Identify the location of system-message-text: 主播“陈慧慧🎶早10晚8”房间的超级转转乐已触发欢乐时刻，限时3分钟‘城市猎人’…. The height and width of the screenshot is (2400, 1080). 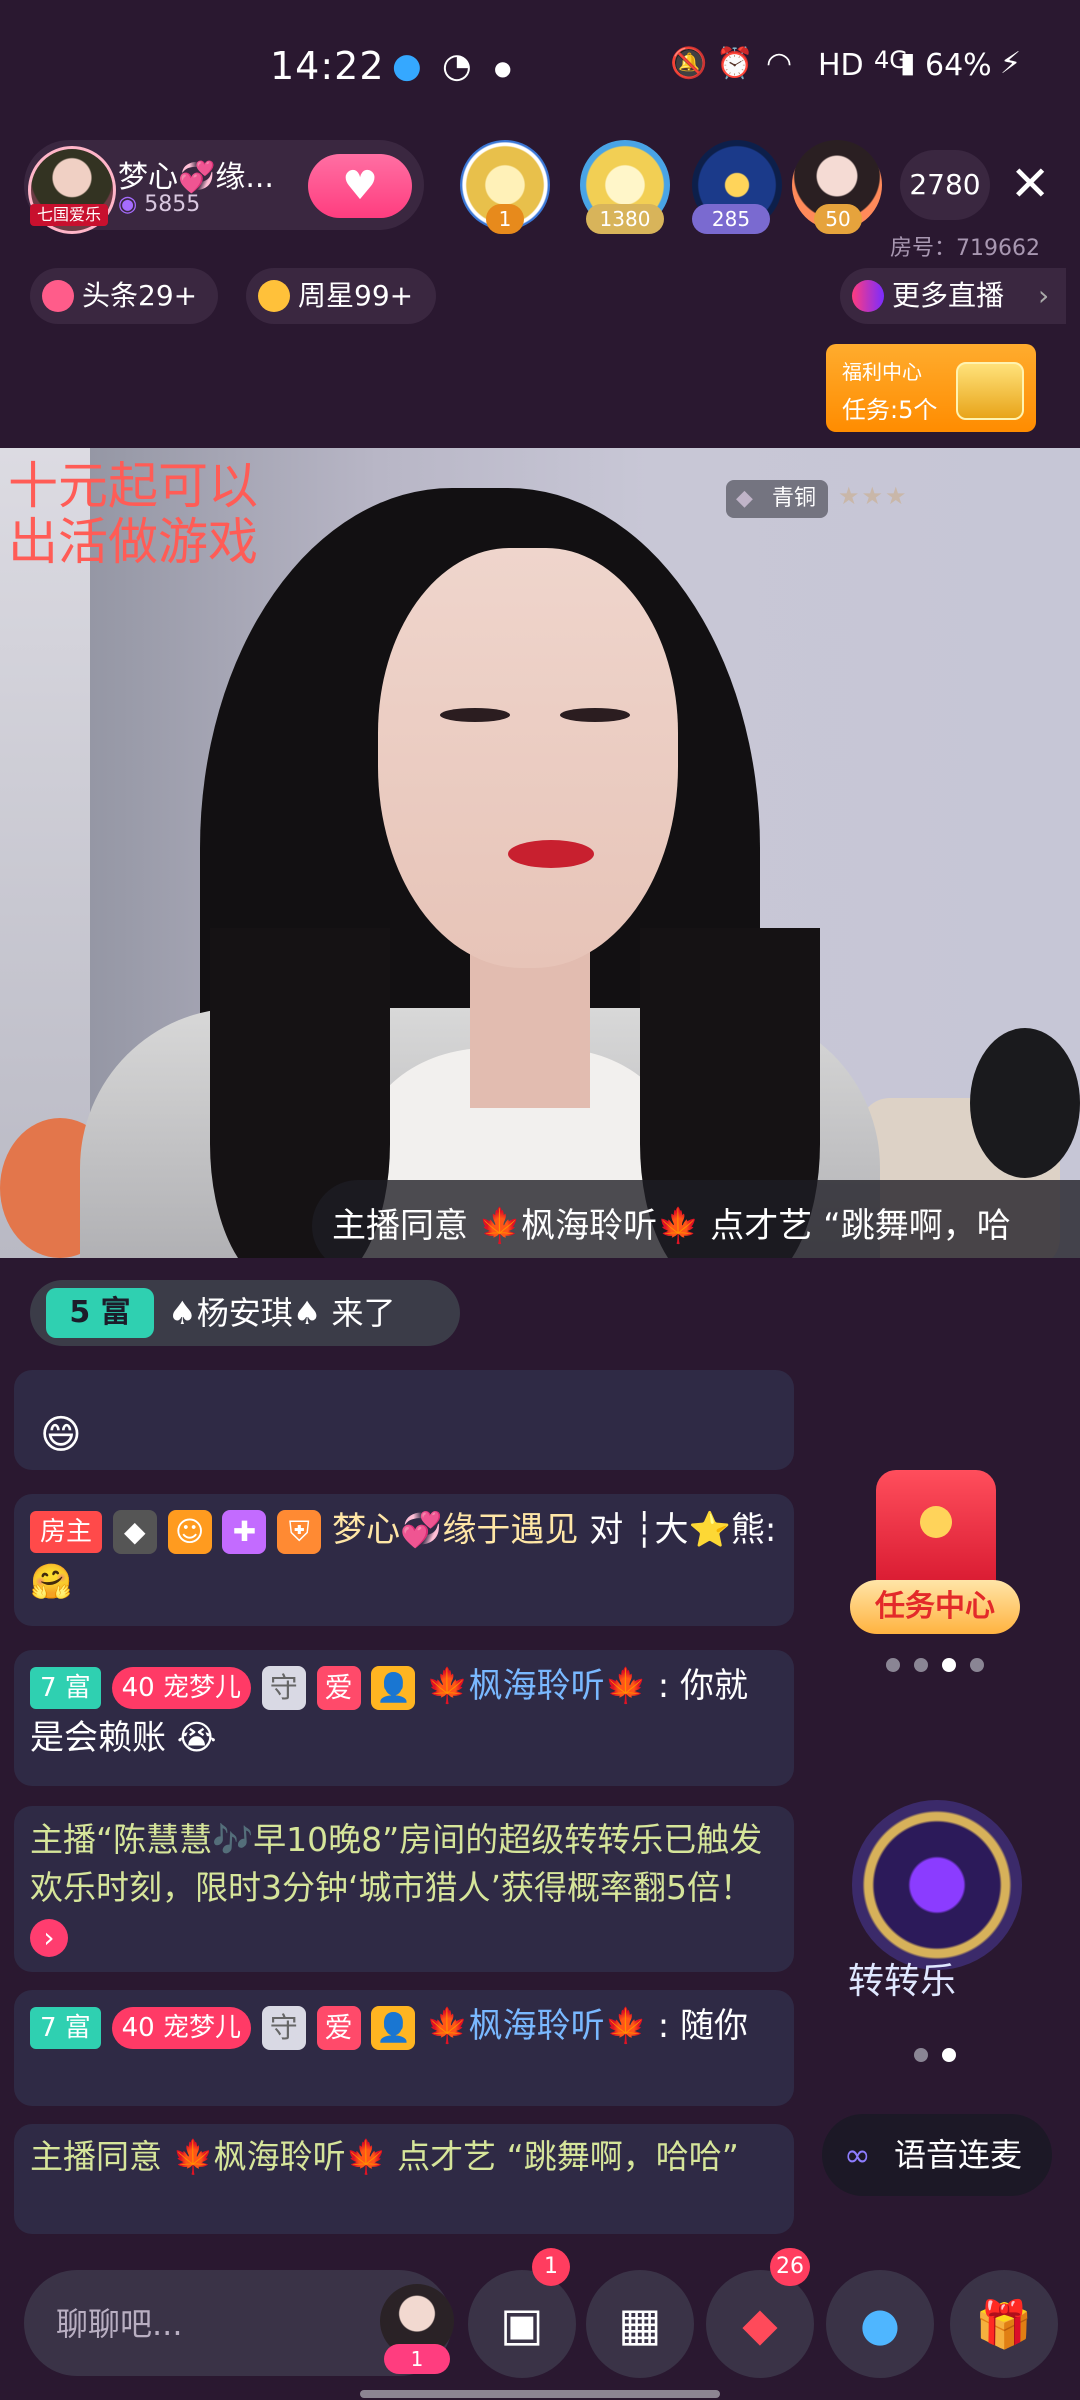
(396, 1863).